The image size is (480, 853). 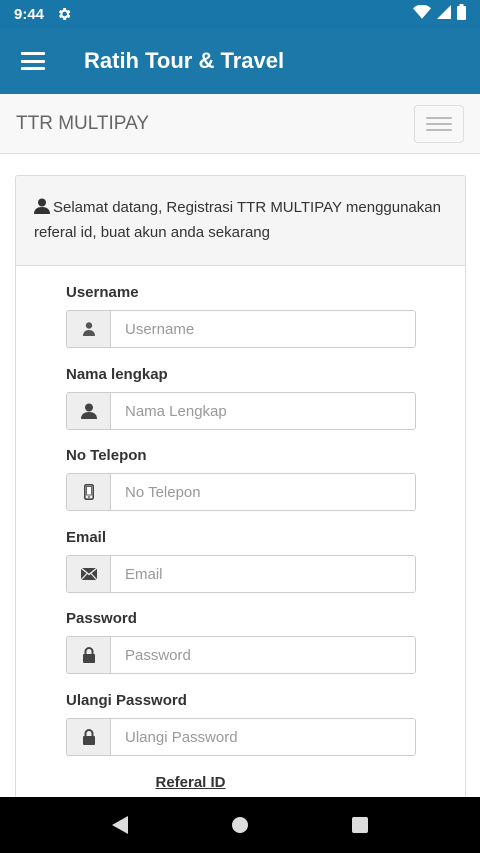 I want to click on email-input-group, so click(x=241, y=574).